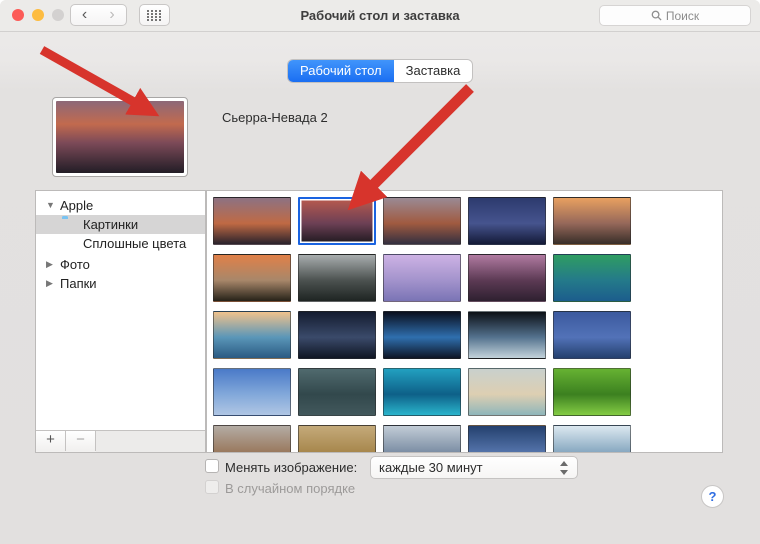  I want to click on wallpaper-thumb-ice-floe, so click(592, 438).